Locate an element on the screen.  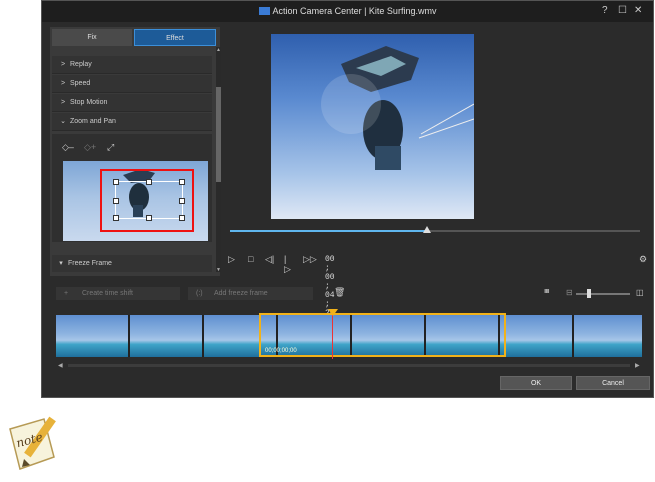
add-freeze-frame-button: (:) Add freeze frame is located at coordinates (250, 293).